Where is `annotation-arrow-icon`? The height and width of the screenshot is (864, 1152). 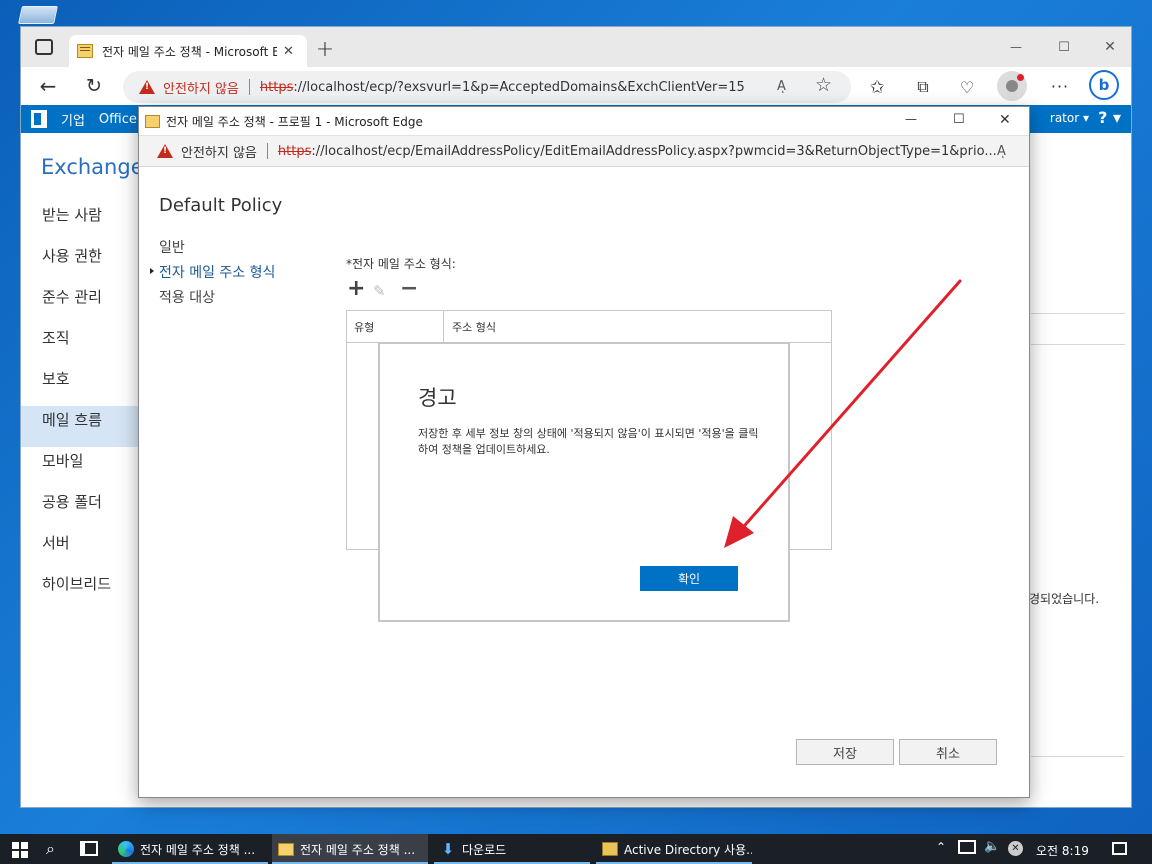 annotation-arrow-icon is located at coordinates (843, 413).